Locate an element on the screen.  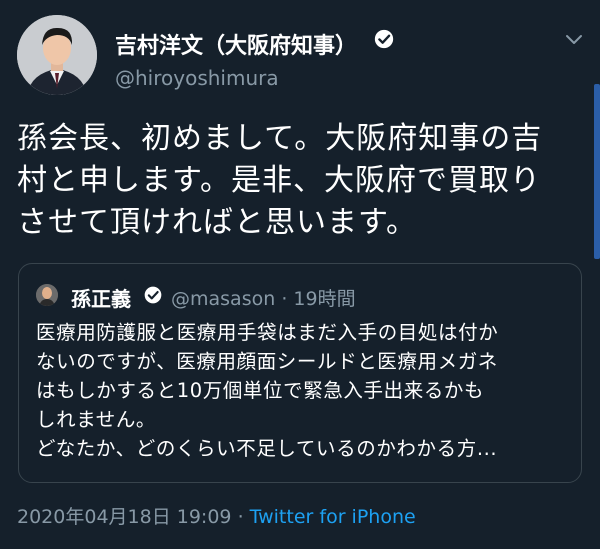
chevron-down-icon is located at coordinates (574, 40).